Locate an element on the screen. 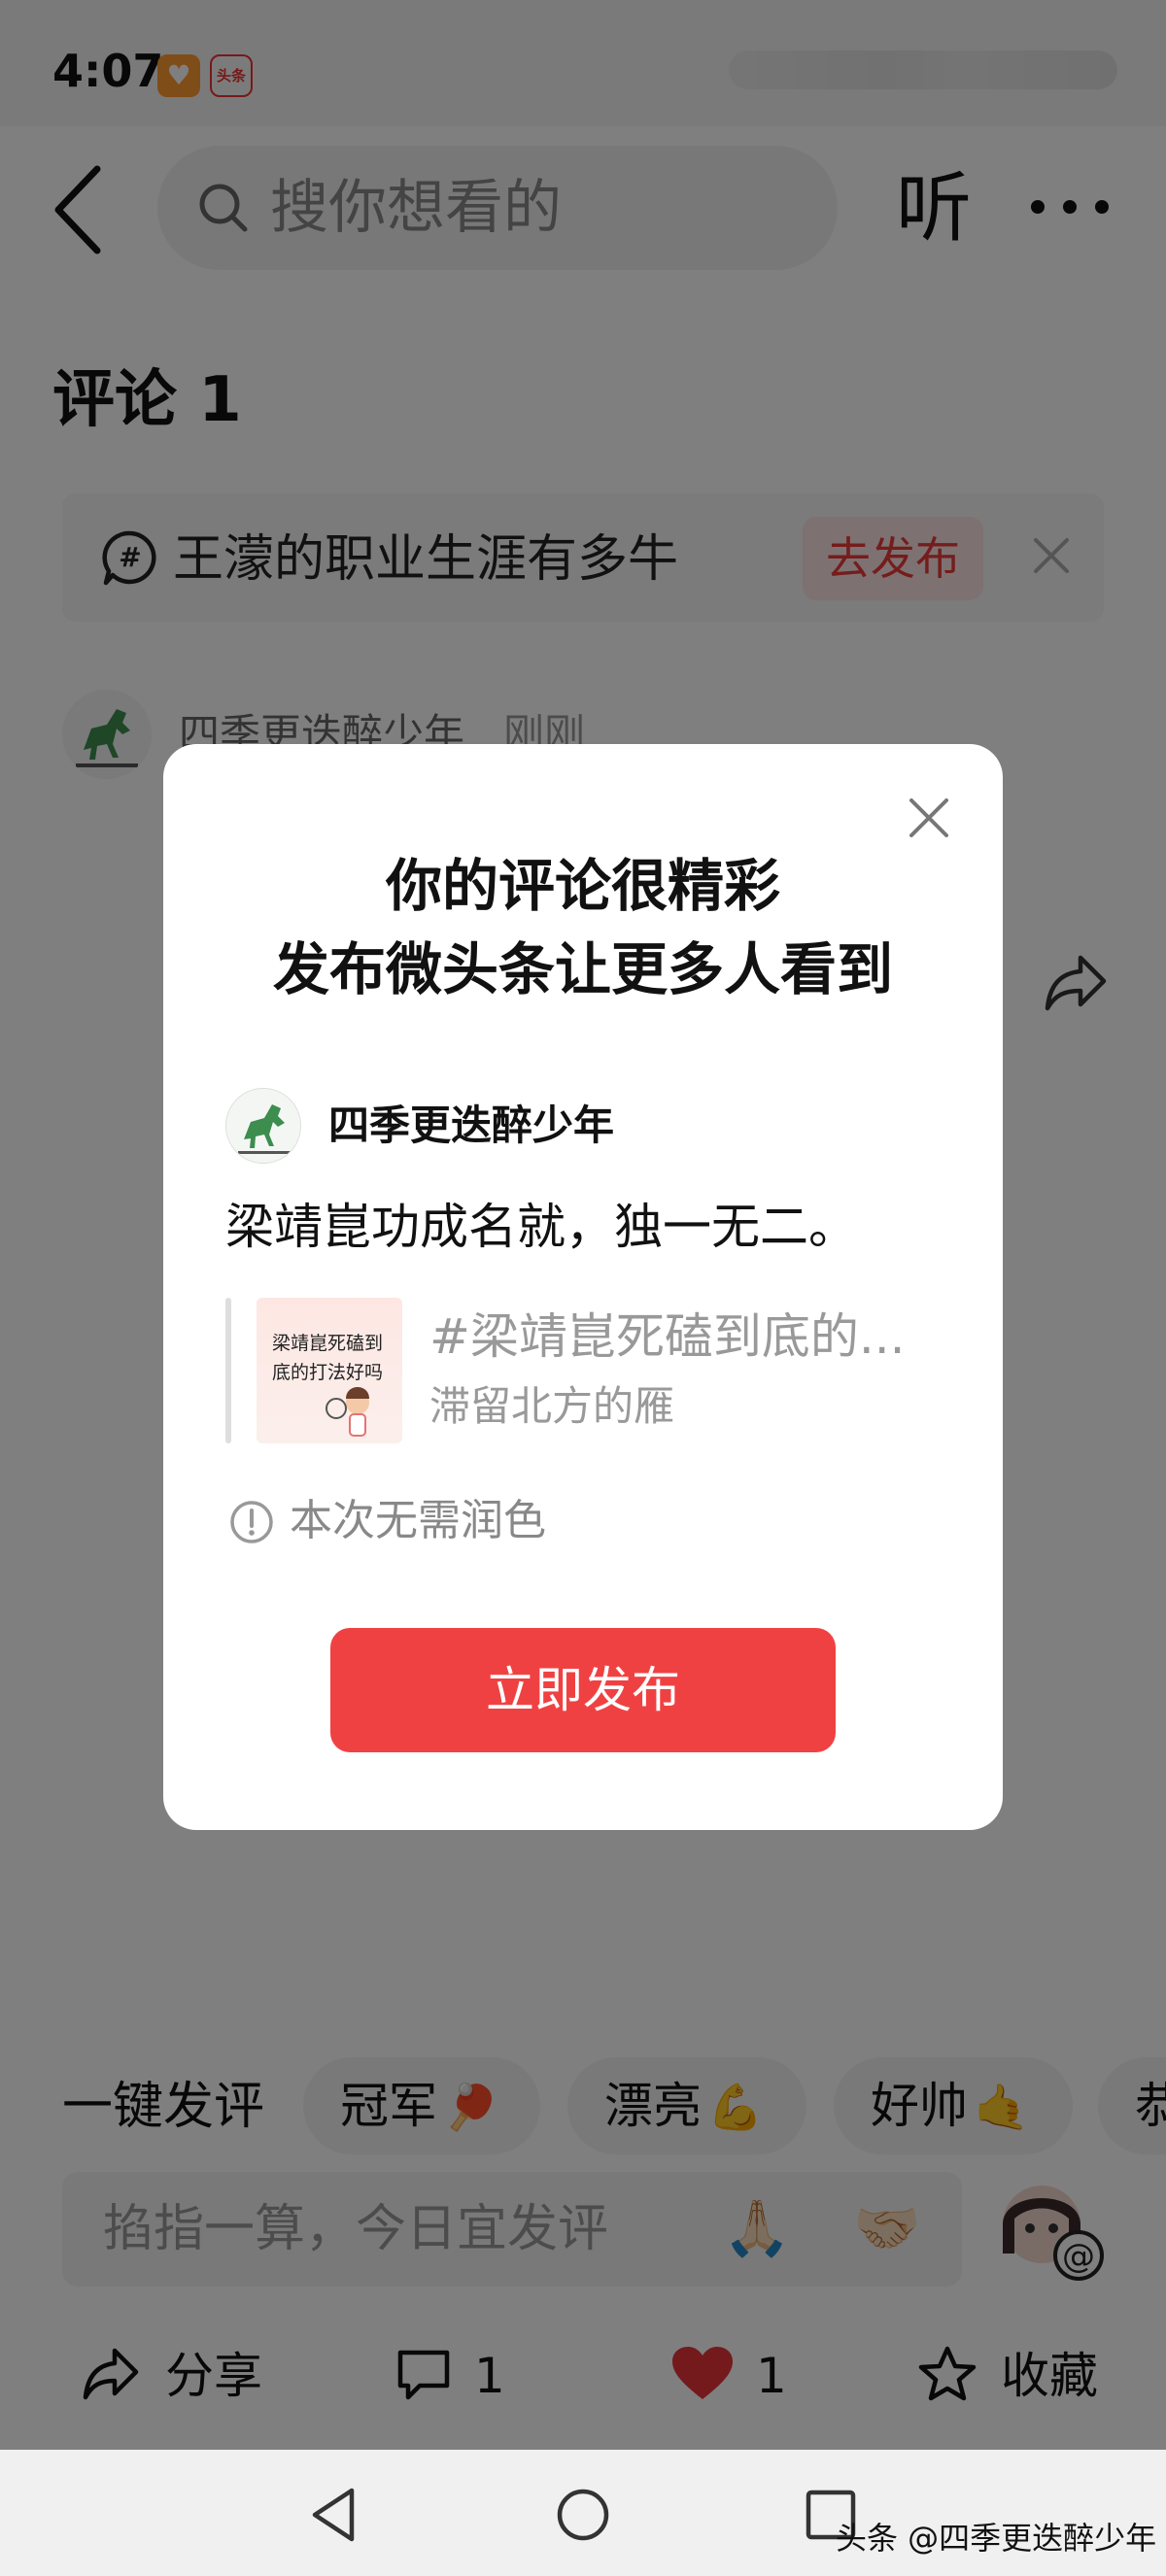 The height and width of the screenshot is (2576, 1166). dialog-comment-text: 梁靖崑功成名就，独一无二。 is located at coordinates (541, 1227).